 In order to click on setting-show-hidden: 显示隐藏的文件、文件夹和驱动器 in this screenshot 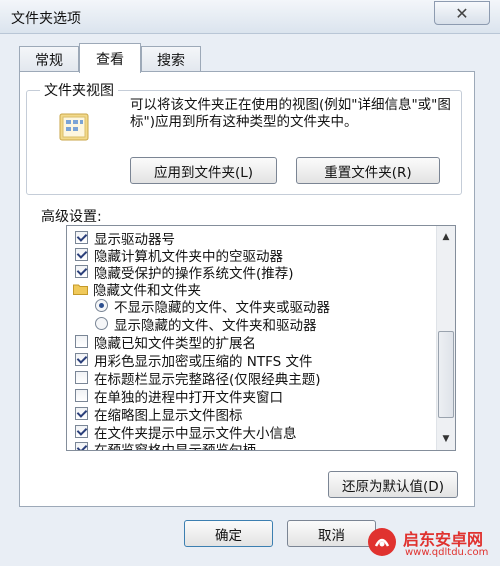, I will do `click(206, 324)`.